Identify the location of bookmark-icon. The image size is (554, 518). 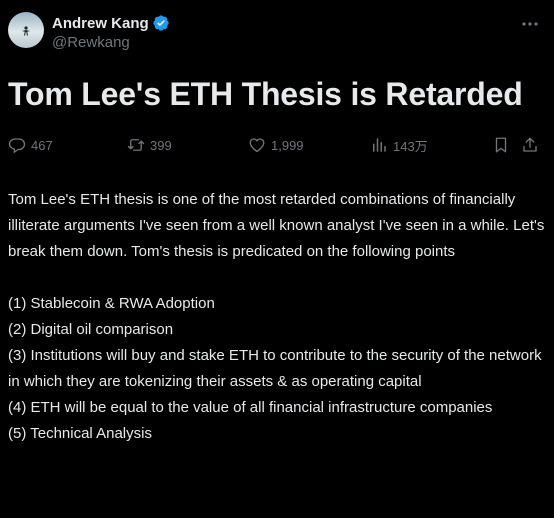
(501, 145).